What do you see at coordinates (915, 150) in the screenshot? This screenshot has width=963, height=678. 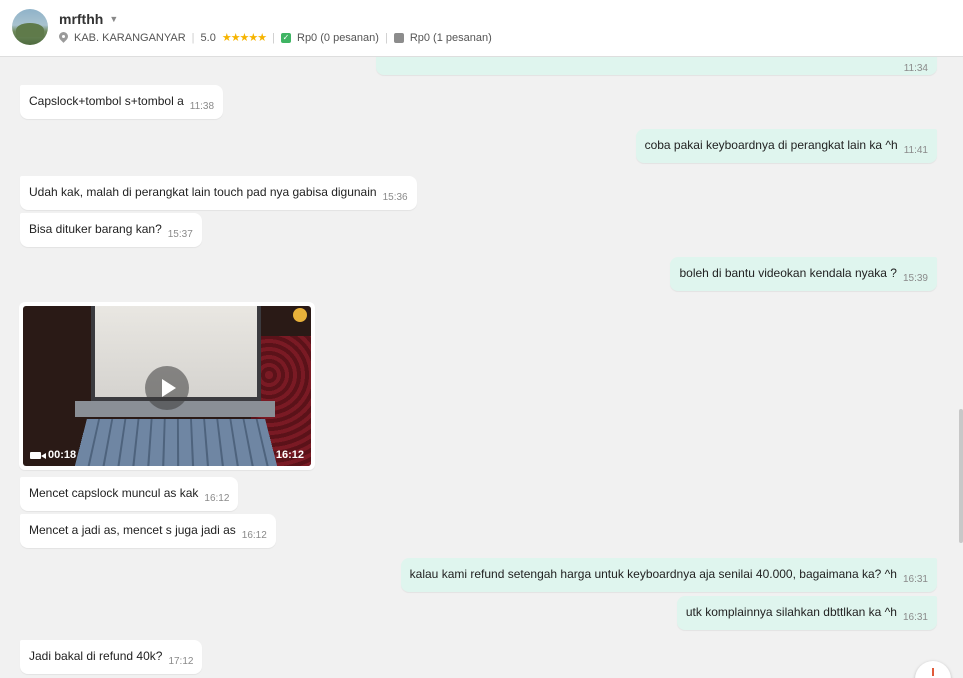 I see `message-time: 11:41` at bounding box center [915, 150].